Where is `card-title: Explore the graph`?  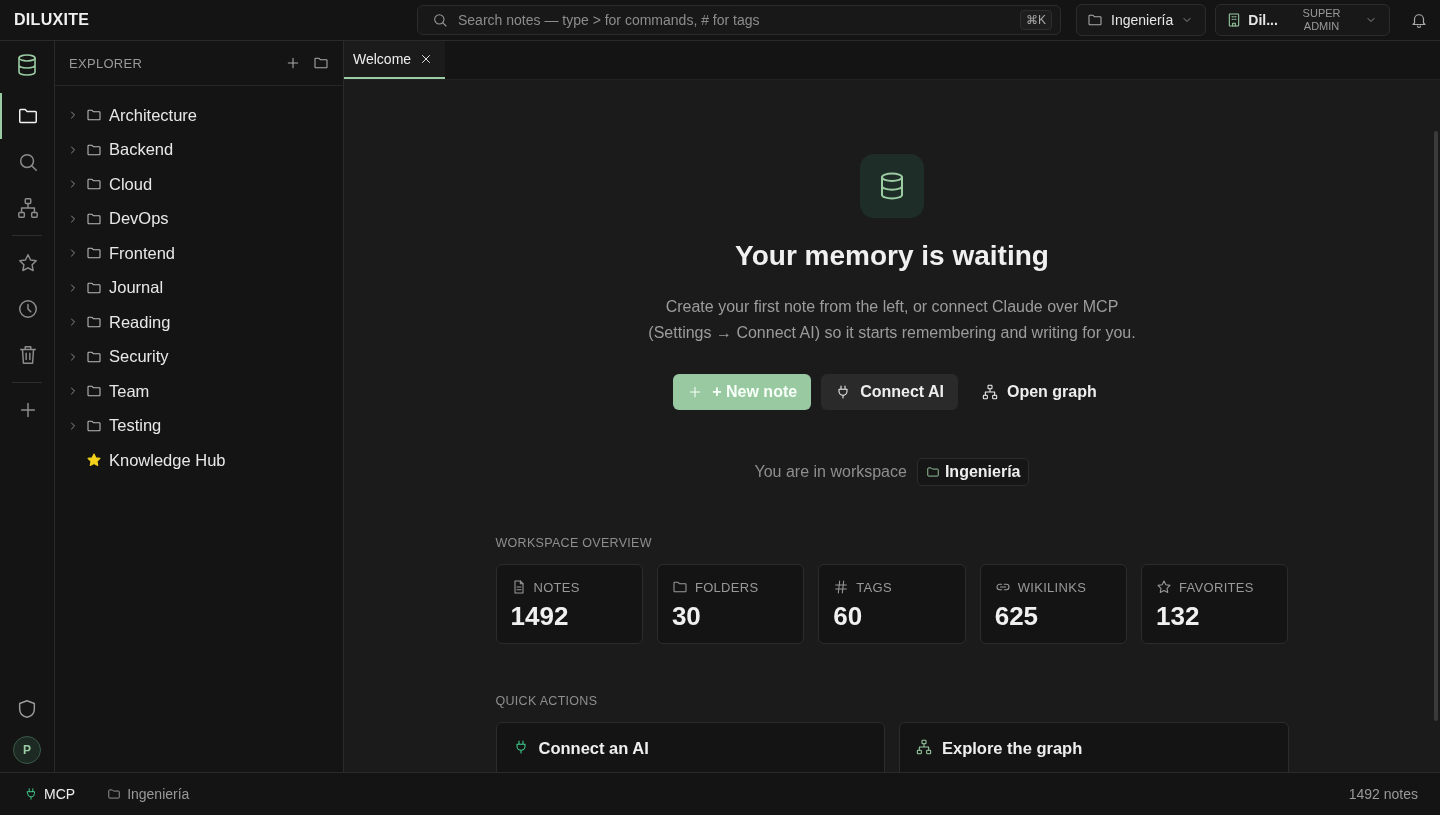
card-title: Explore the graph is located at coordinates (1012, 748).